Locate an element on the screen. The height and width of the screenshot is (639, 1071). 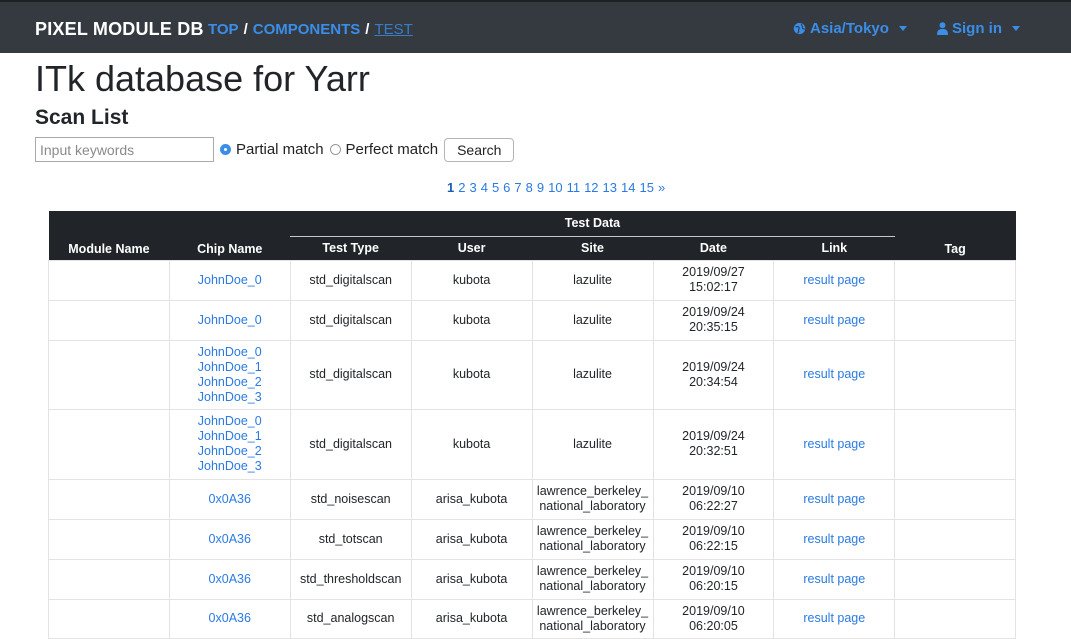
signin-dropdown: Sign in is located at coordinates (978, 28).